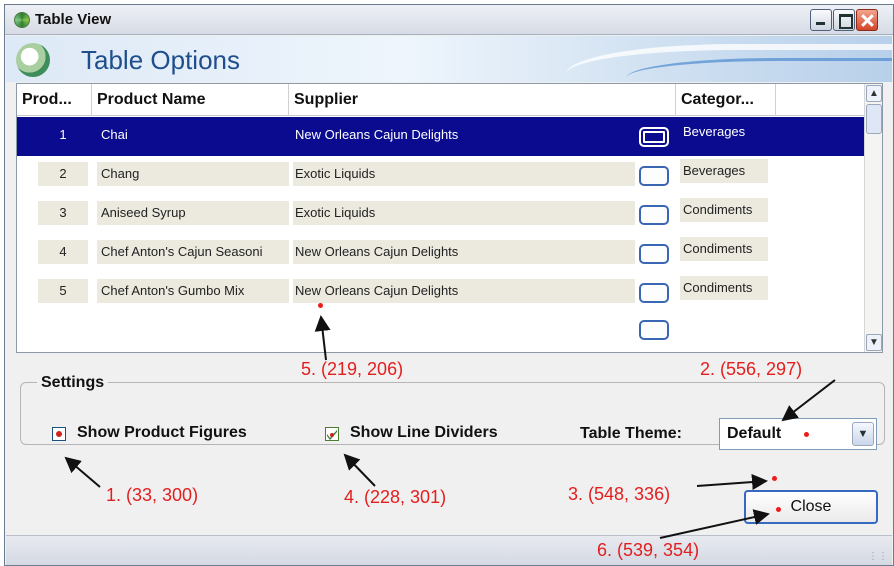  Describe the element at coordinates (160, 60) in the screenshot. I see `banner-title: Table Options` at that location.